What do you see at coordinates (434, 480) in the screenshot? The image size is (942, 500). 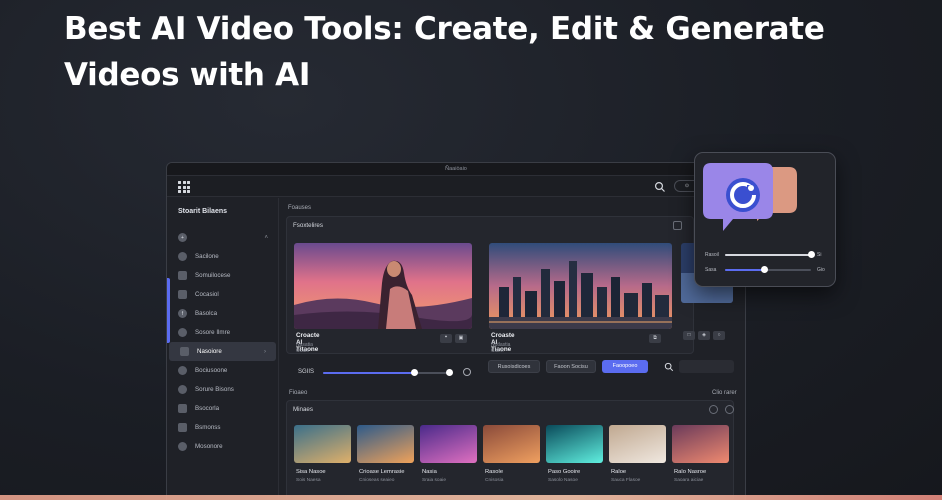 I see `frame-subtitle: Sraia soaie` at bounding box center [434, 480].